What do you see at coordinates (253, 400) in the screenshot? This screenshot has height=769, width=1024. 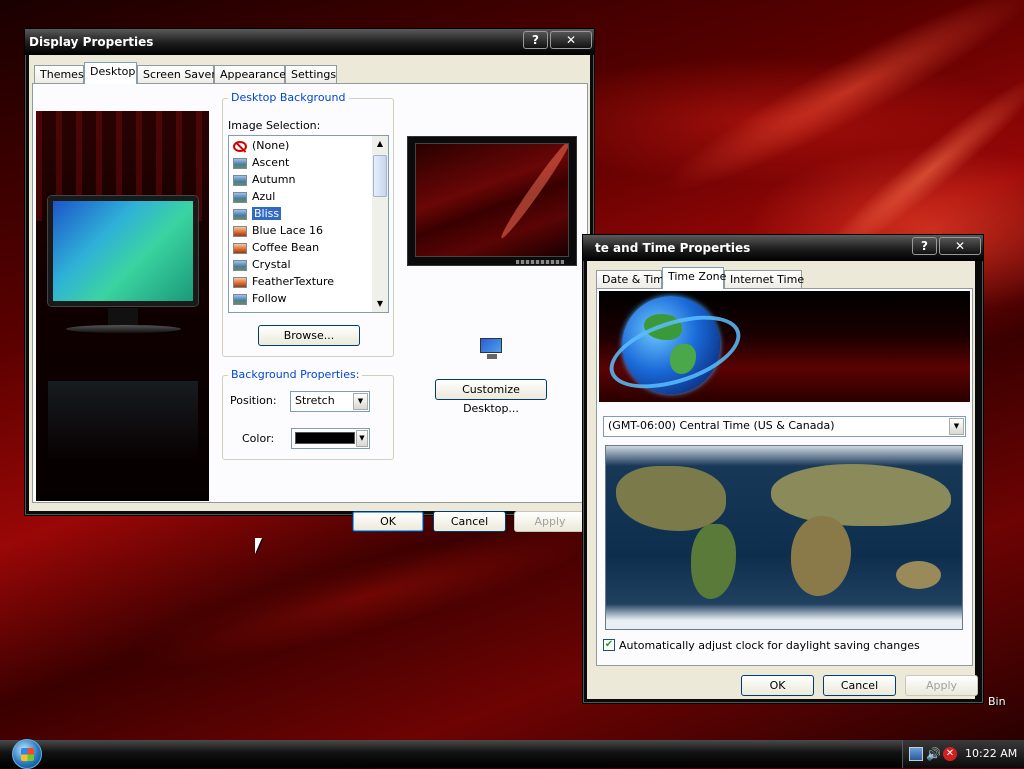 I see `position-label: Position:` at bounding box center [253, 400].